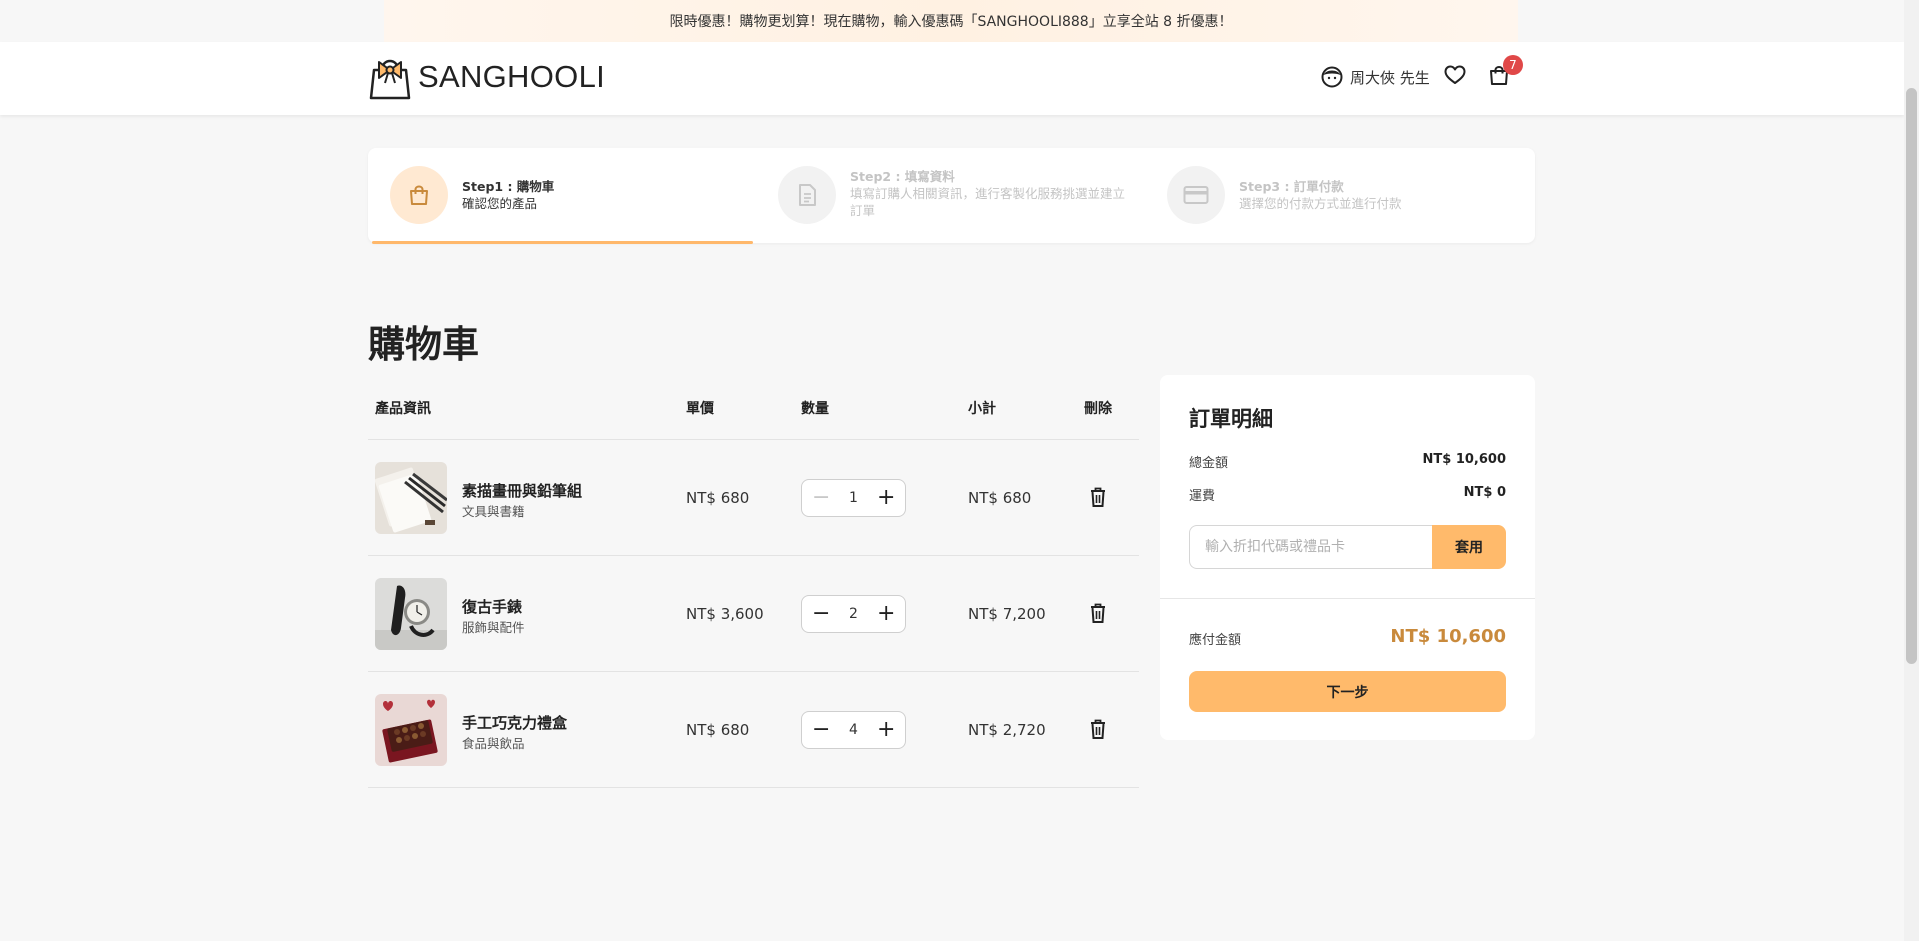  I want to click on column-header-subtotal: 小計, so click(982, 409).